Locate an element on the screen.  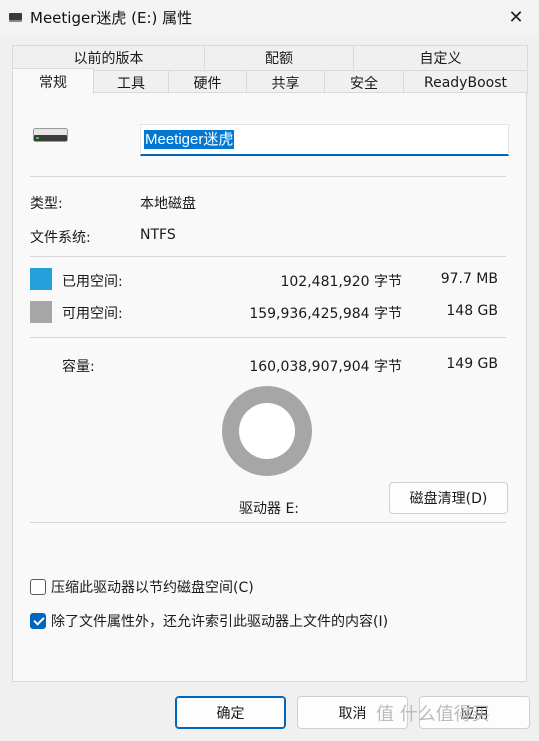
tab-previous-versions: 以前的版本 is located at coordinates (108, 57).